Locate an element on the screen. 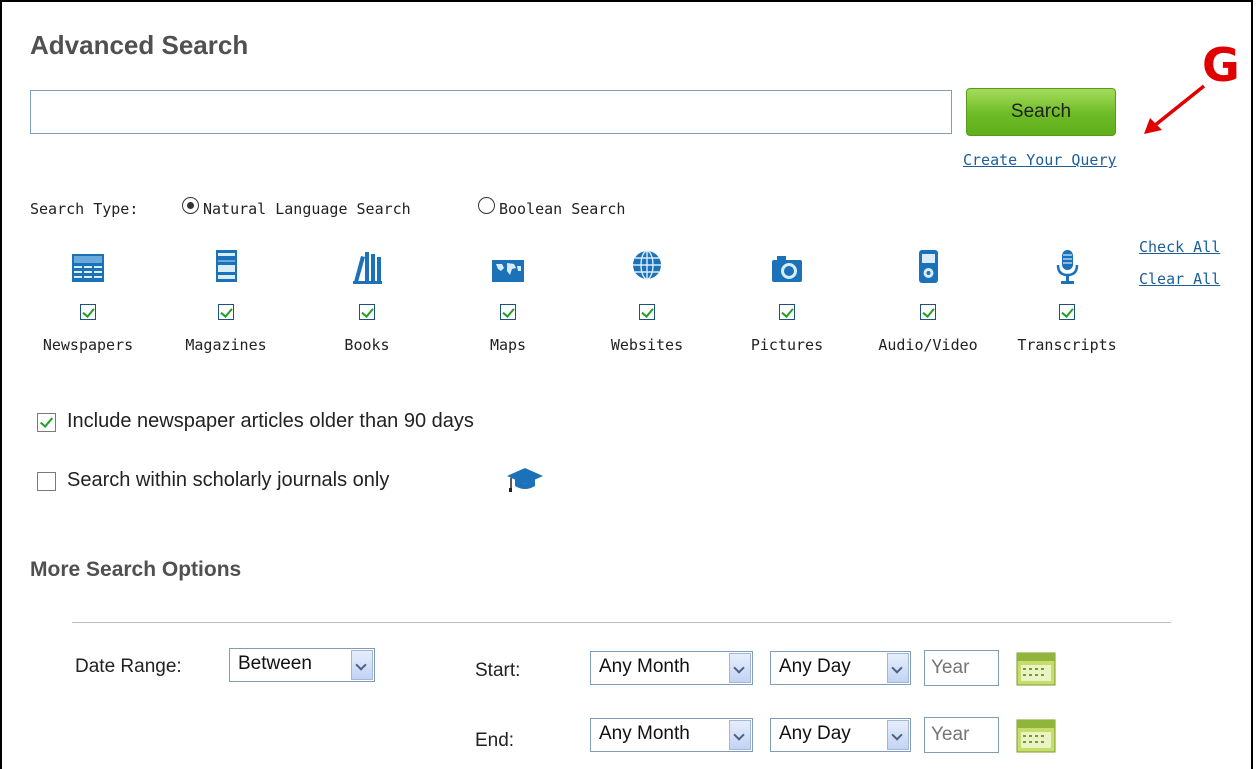 The width and height of the screenshot is (1257, 769). content-type-audio-video: Audio/Video is located at coordinates (928, 301).